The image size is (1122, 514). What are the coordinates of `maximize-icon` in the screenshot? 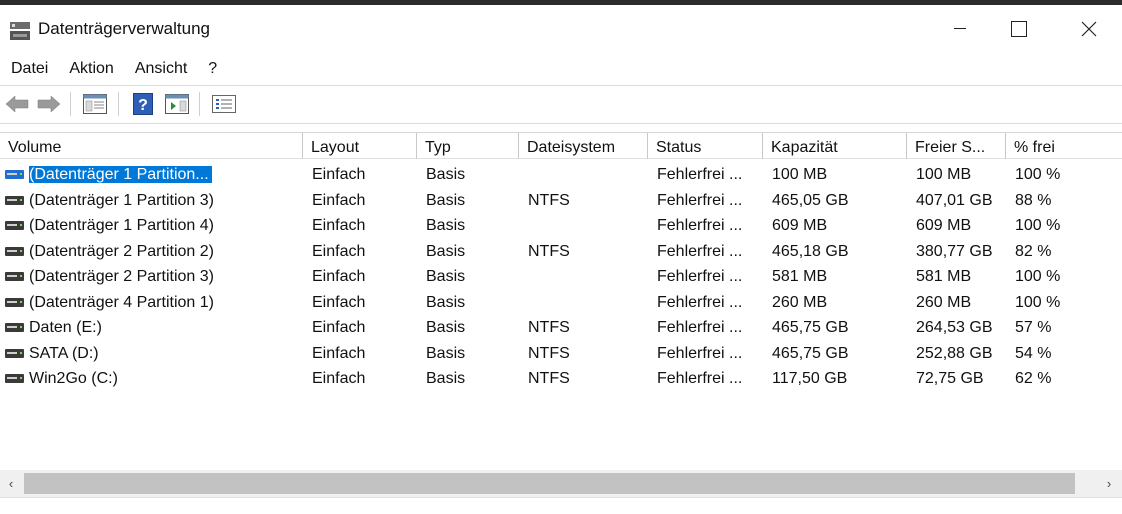 It's located at (1019, 29).